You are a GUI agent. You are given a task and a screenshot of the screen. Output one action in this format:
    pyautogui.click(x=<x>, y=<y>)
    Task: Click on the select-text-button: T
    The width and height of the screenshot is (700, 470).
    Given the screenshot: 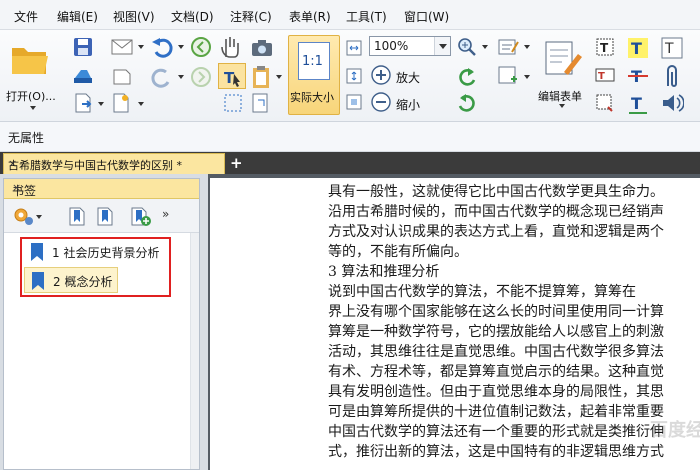 What is the action you would take?
    pyautogui.click(x=232, y=76)
    